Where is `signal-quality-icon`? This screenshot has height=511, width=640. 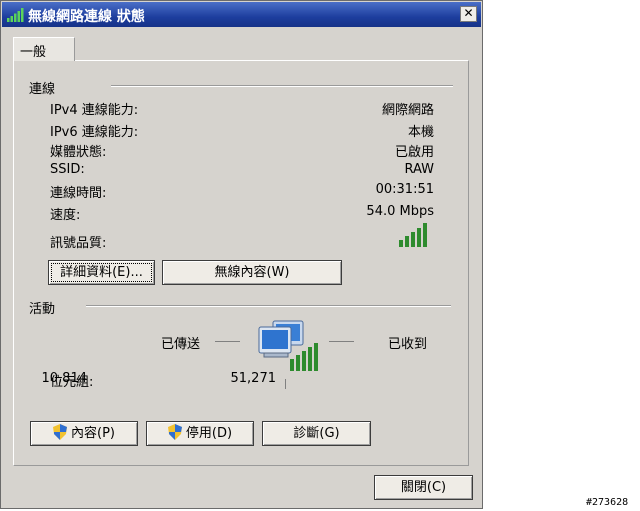
signal-quality-icon is located at coordinates (413, 235).